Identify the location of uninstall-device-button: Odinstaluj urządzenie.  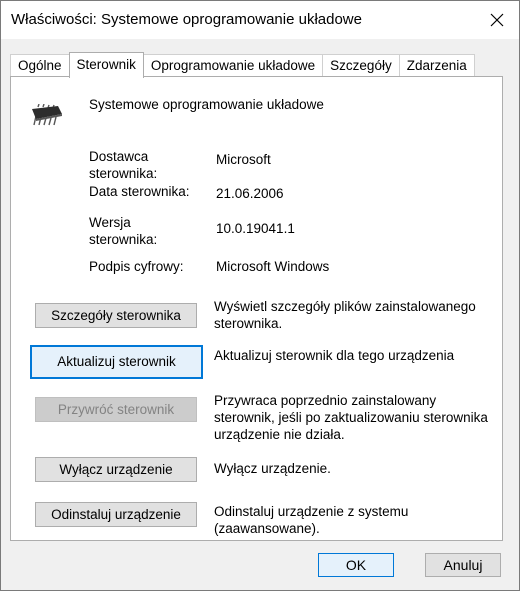
(116, 514).